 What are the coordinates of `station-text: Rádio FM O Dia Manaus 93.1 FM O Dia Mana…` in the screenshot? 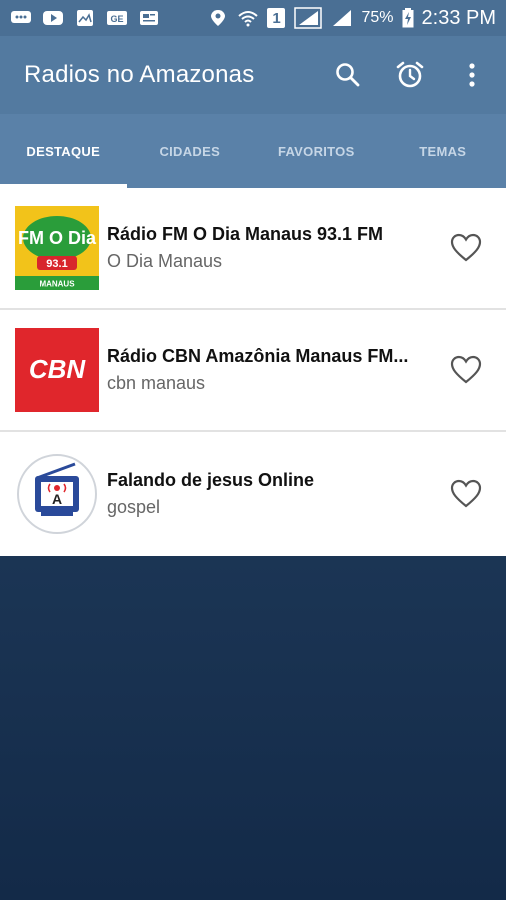 It's located at (306, 248).